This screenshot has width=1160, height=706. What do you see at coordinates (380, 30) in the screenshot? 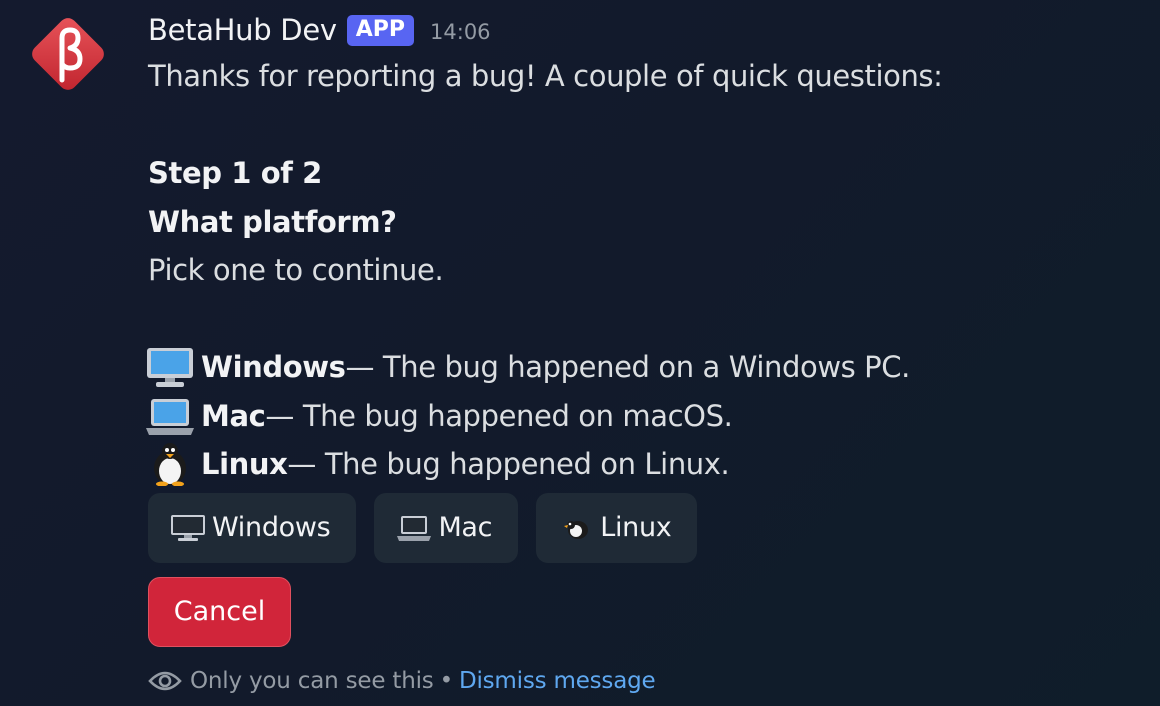
I see `app-badge: APP` at bounding box center [380, 30].